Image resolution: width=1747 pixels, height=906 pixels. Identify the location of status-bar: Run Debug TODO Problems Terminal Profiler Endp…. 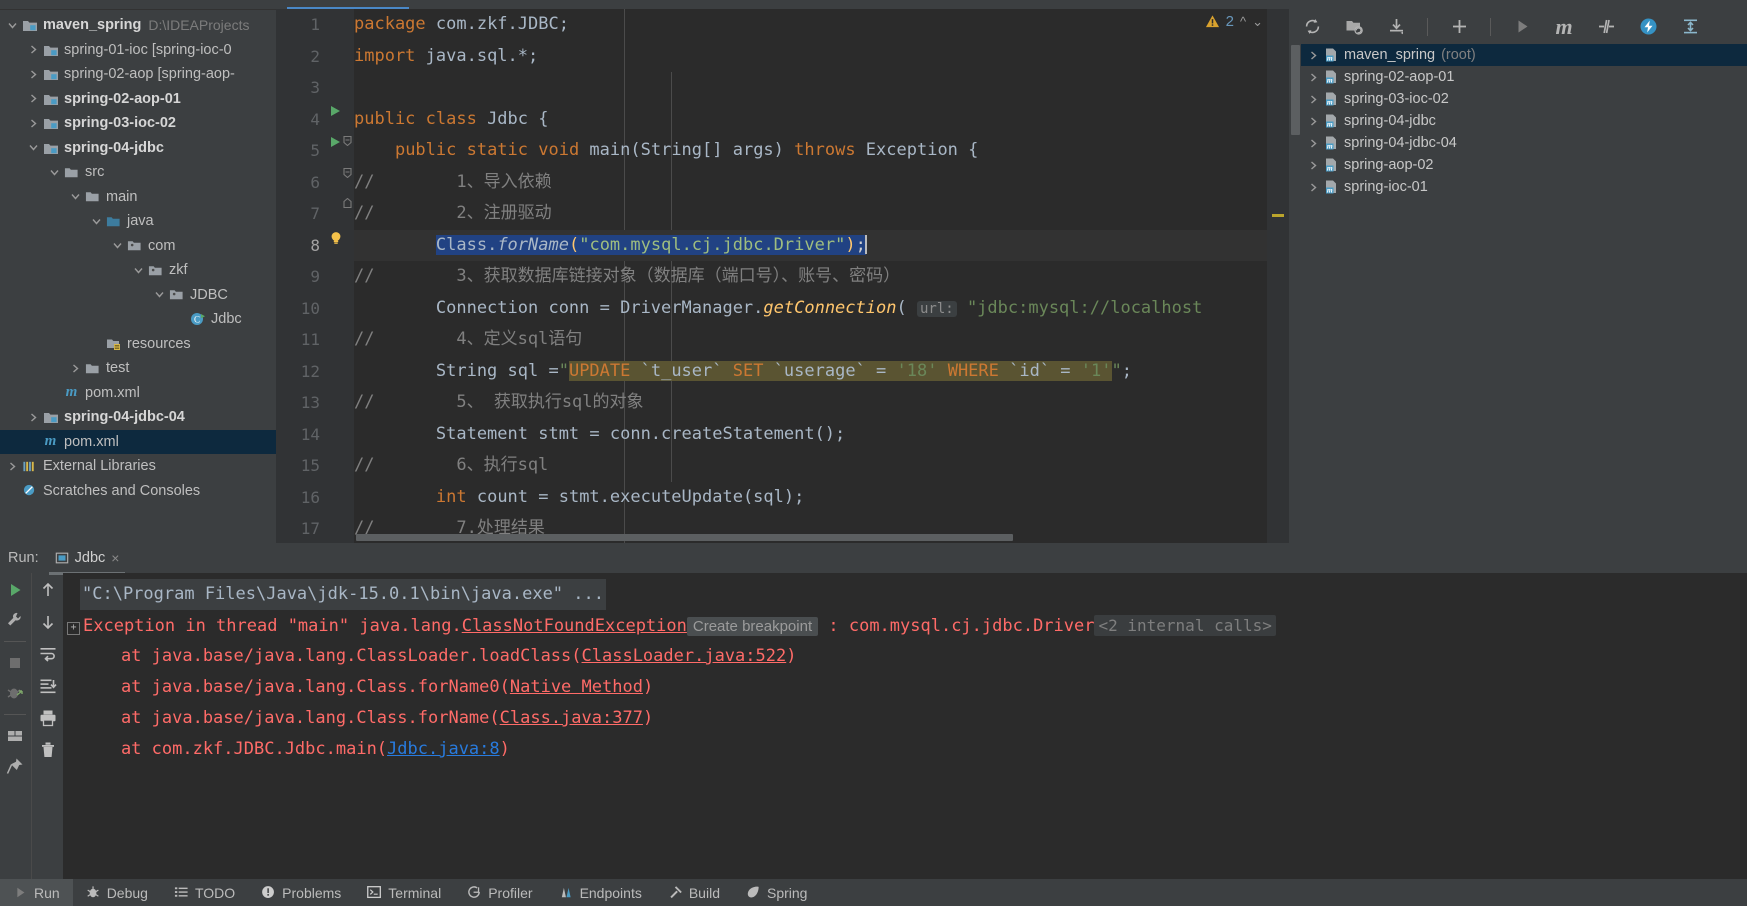
(873, 892).